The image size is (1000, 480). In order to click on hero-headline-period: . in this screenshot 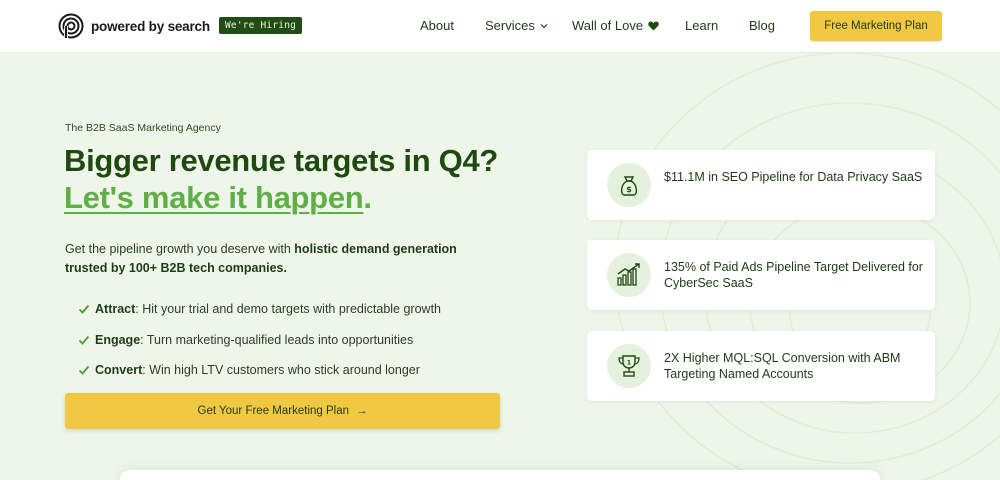, I will do `click(367, 197)`.